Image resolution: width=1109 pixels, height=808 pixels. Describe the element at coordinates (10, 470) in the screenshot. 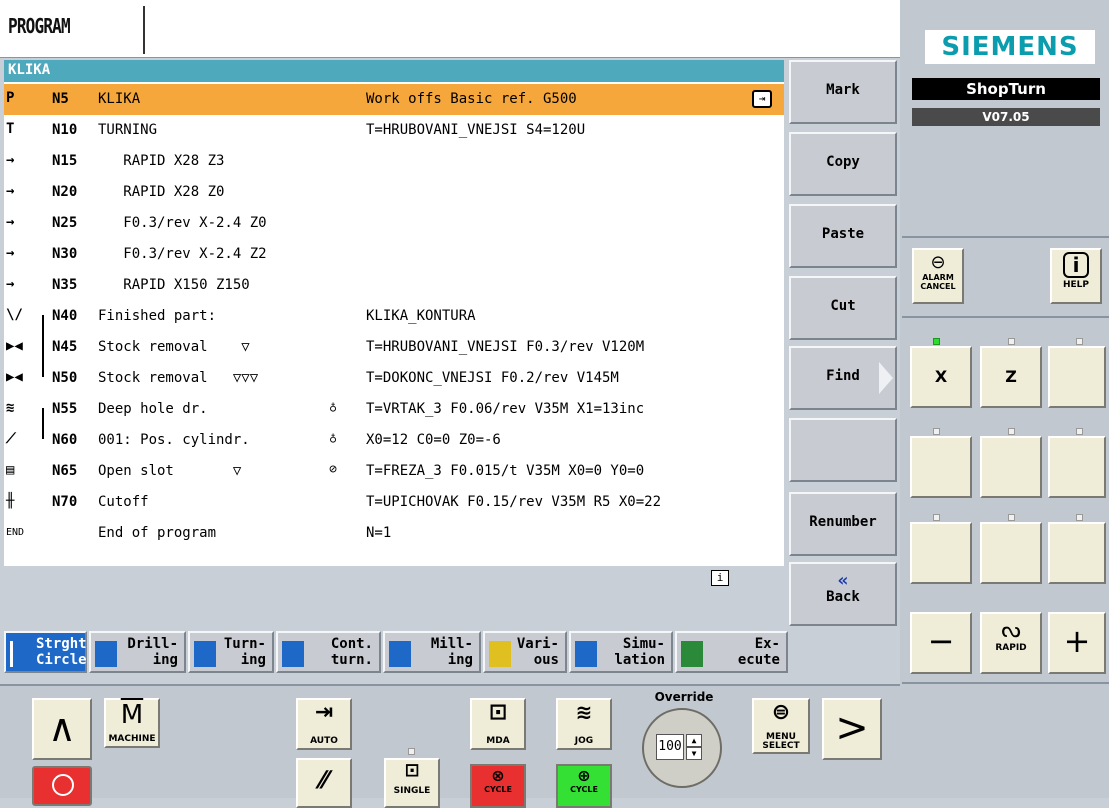

I see `row-type-icon: ▤` at that location.